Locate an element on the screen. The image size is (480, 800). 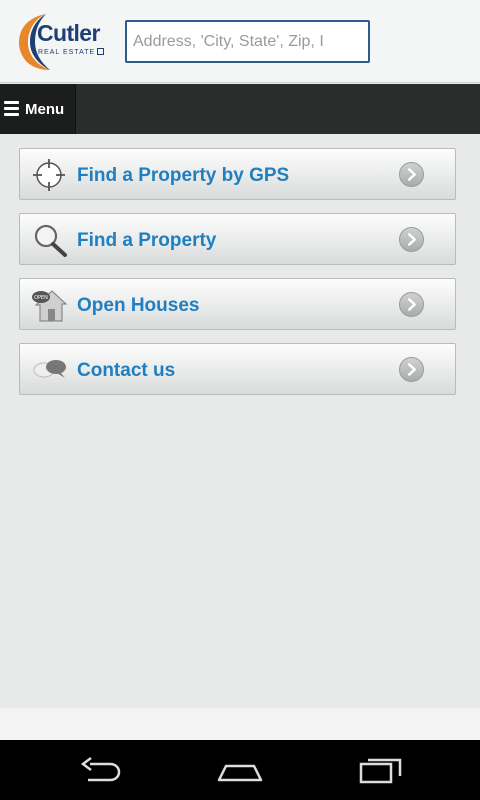
logo-subtitle: REAL ESTATE is located at coordinates (71, 52).